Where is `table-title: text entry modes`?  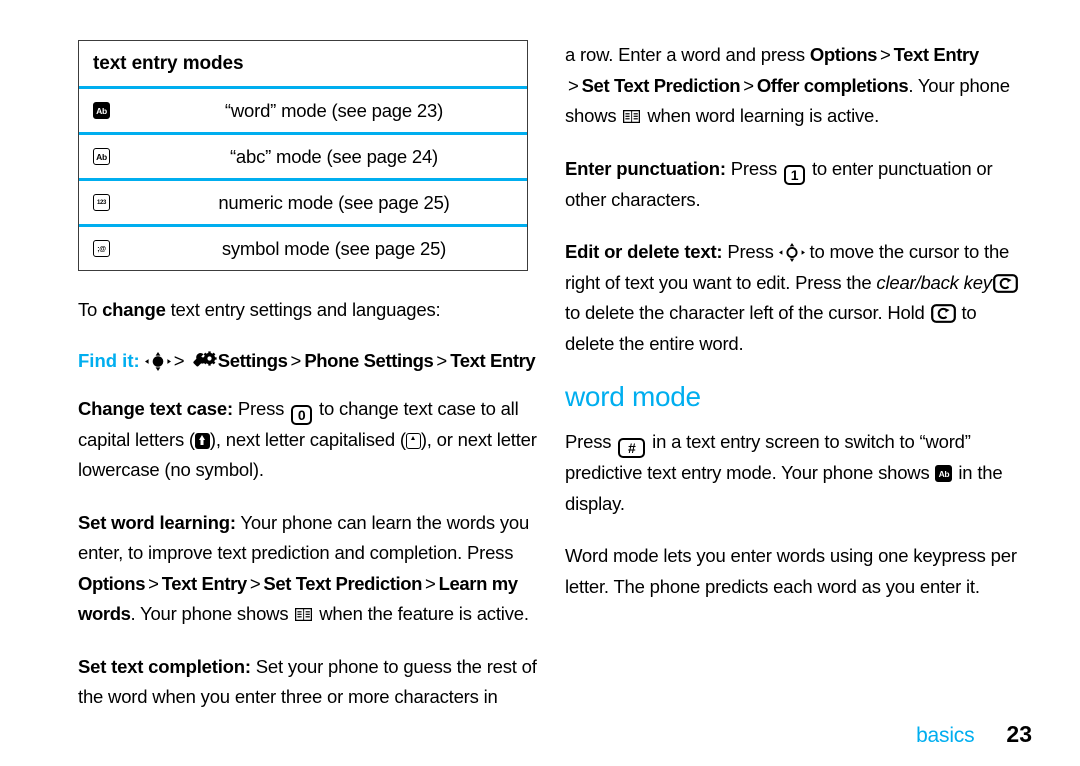 table-title: text entry modes is located at coordinates (168, 63).